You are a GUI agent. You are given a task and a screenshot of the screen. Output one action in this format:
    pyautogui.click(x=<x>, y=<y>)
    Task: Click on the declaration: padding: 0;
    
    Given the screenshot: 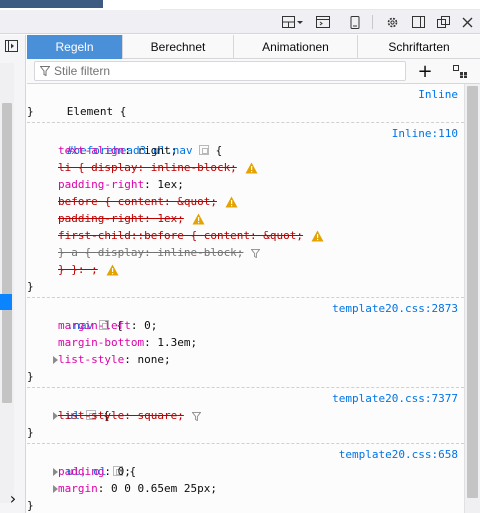 What is the action you would take?
    pyautogui.click(x=245, y=471)
    